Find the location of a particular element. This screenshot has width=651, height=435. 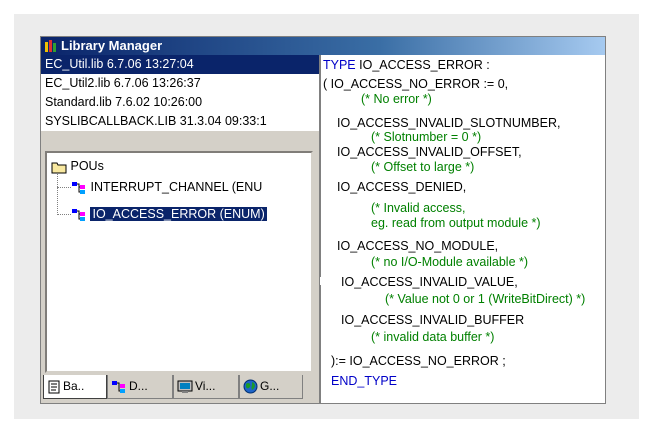

library-item: EC_Util.lib 6.7.06 13:27:04 is located at coordinates (180, 64).